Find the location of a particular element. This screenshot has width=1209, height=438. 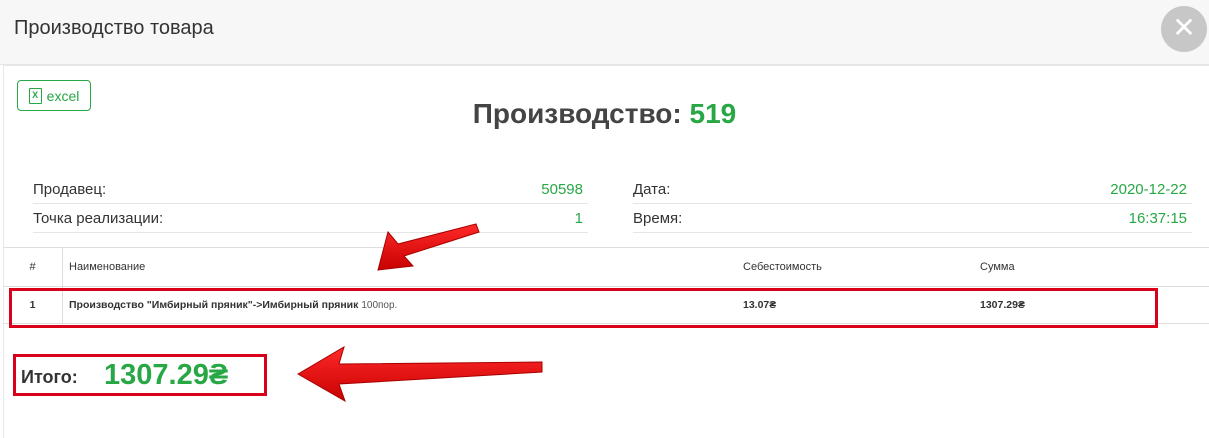

arrow-to-total-icon is located at coordinates (420, 374).